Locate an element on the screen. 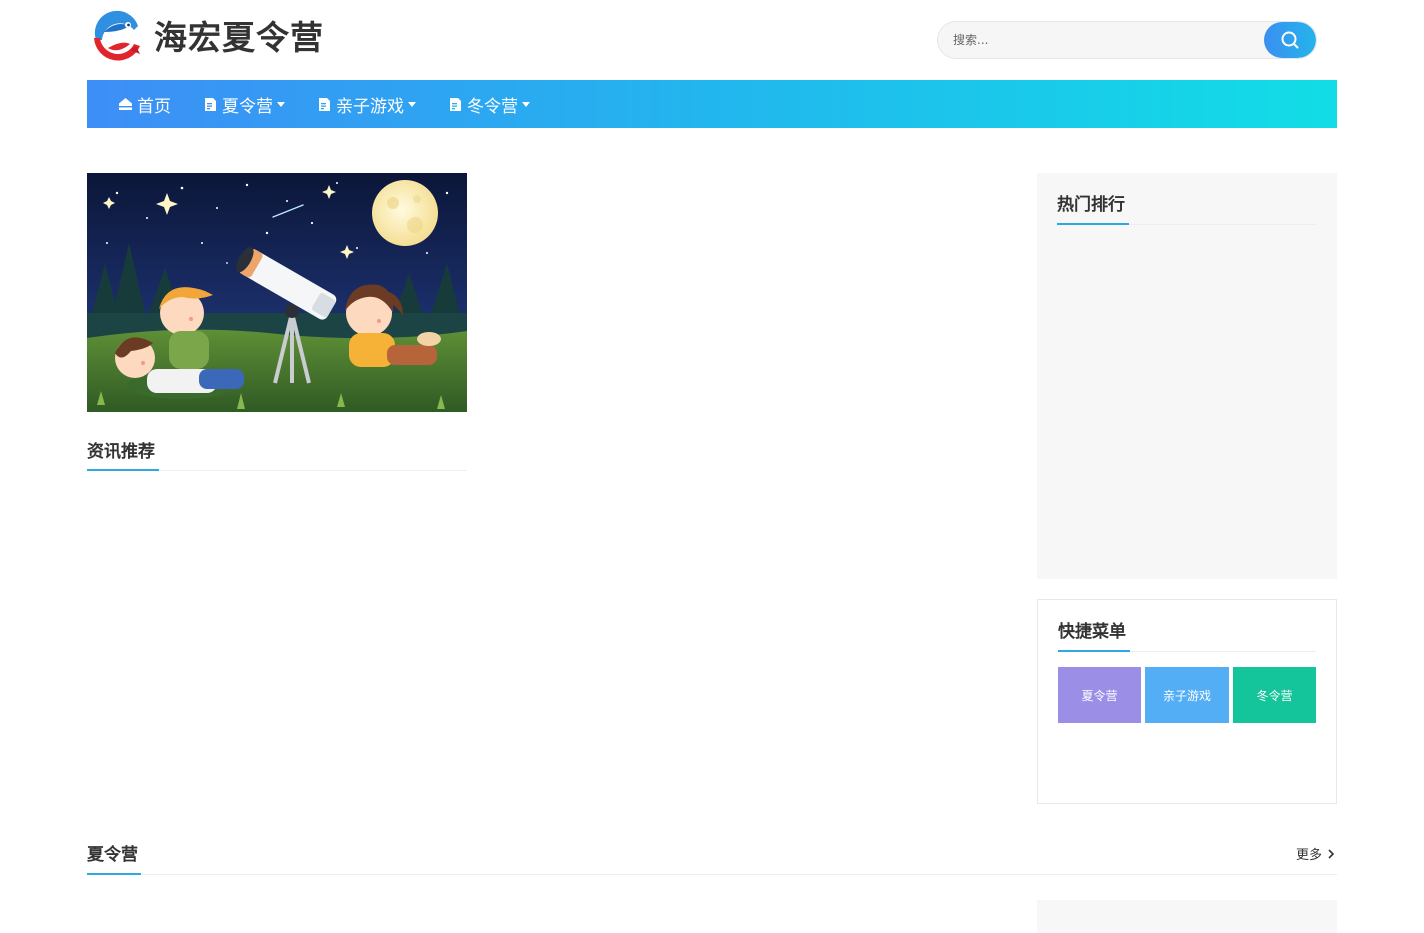 This screenshot has width=1424, height=933. nav-item-family-games: 亲子游戏 is located at coordinates (366, 104).